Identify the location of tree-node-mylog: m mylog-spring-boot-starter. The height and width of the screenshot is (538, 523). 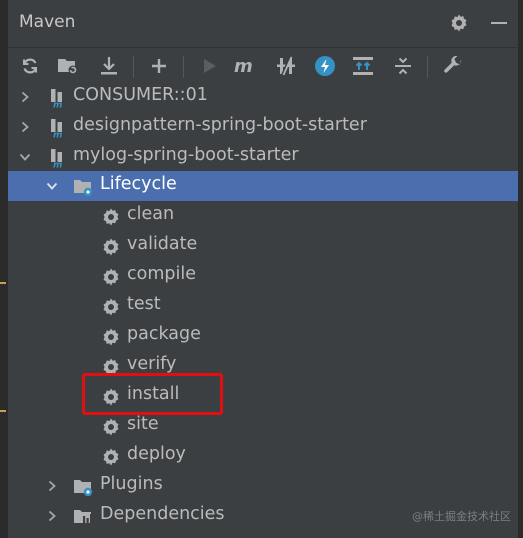
(263, 157).